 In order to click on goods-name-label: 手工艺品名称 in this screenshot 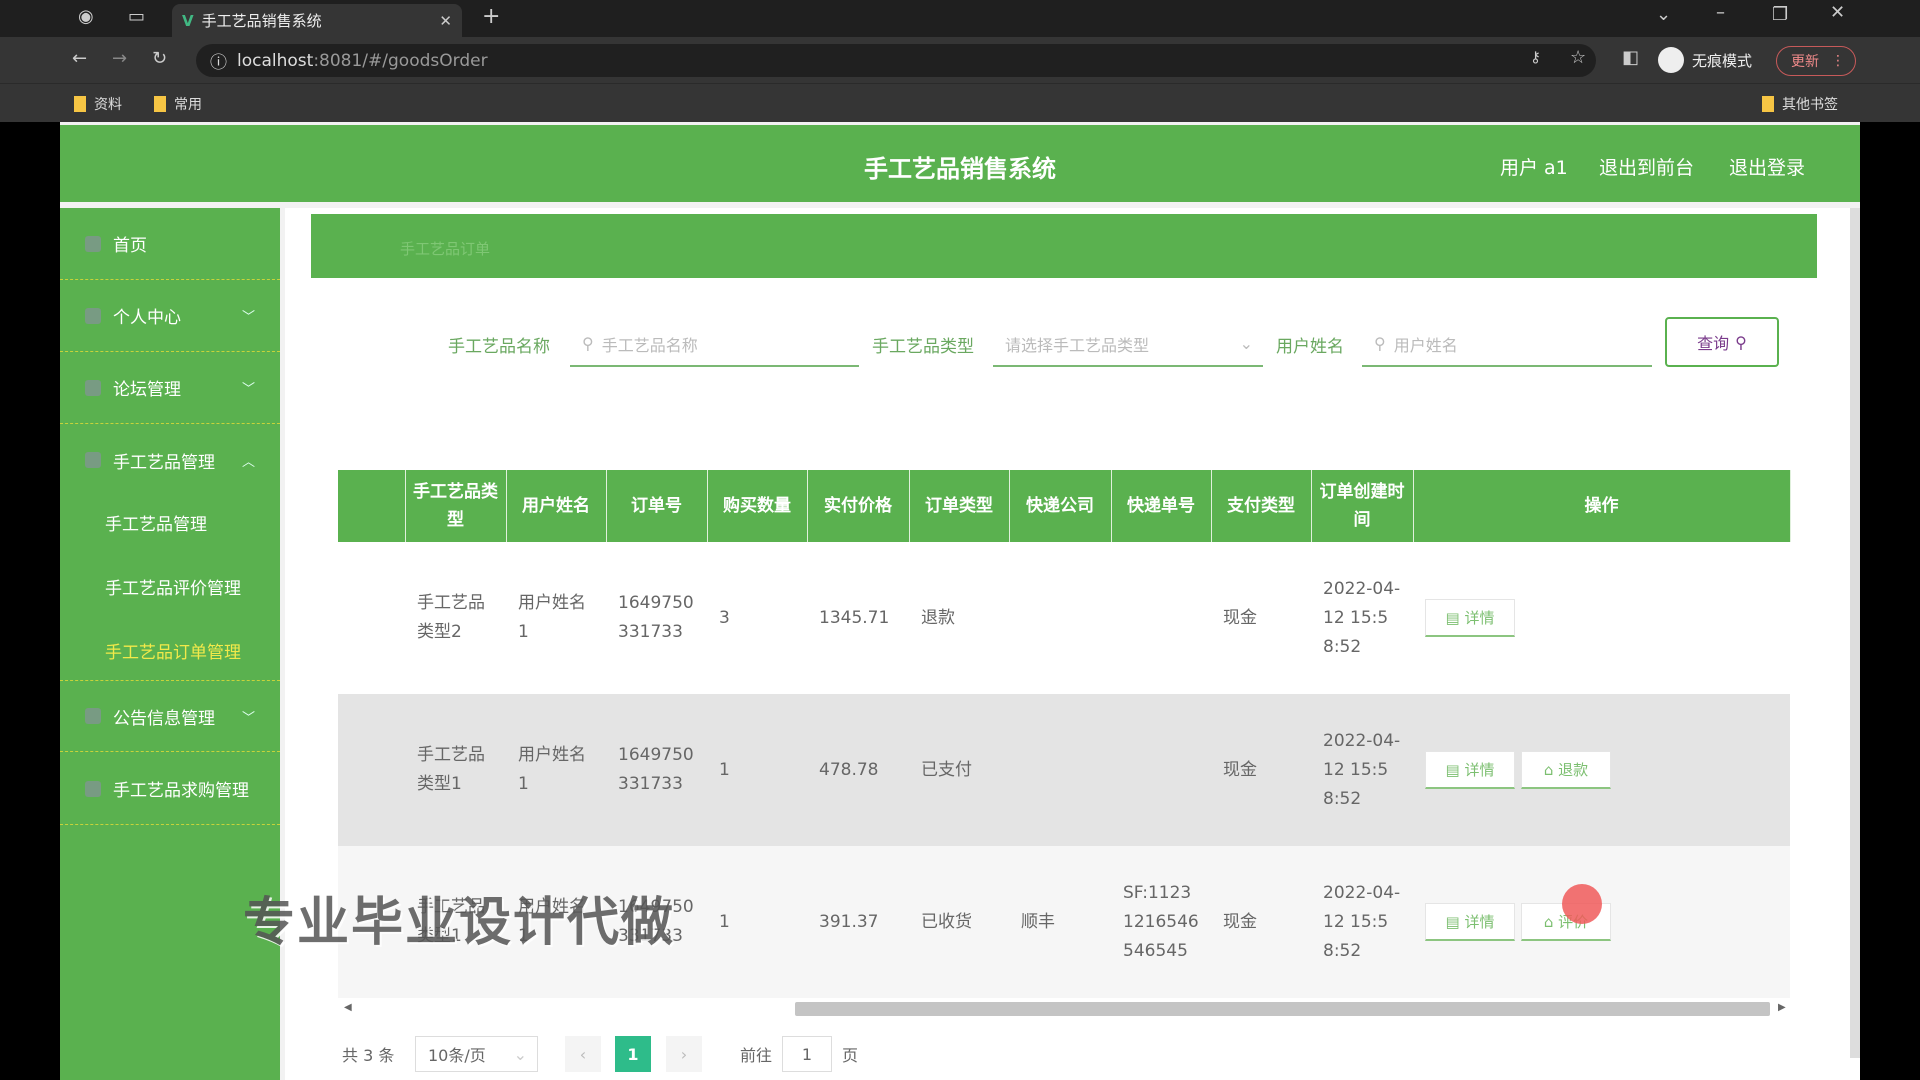, I will do `click(499, 347)`.